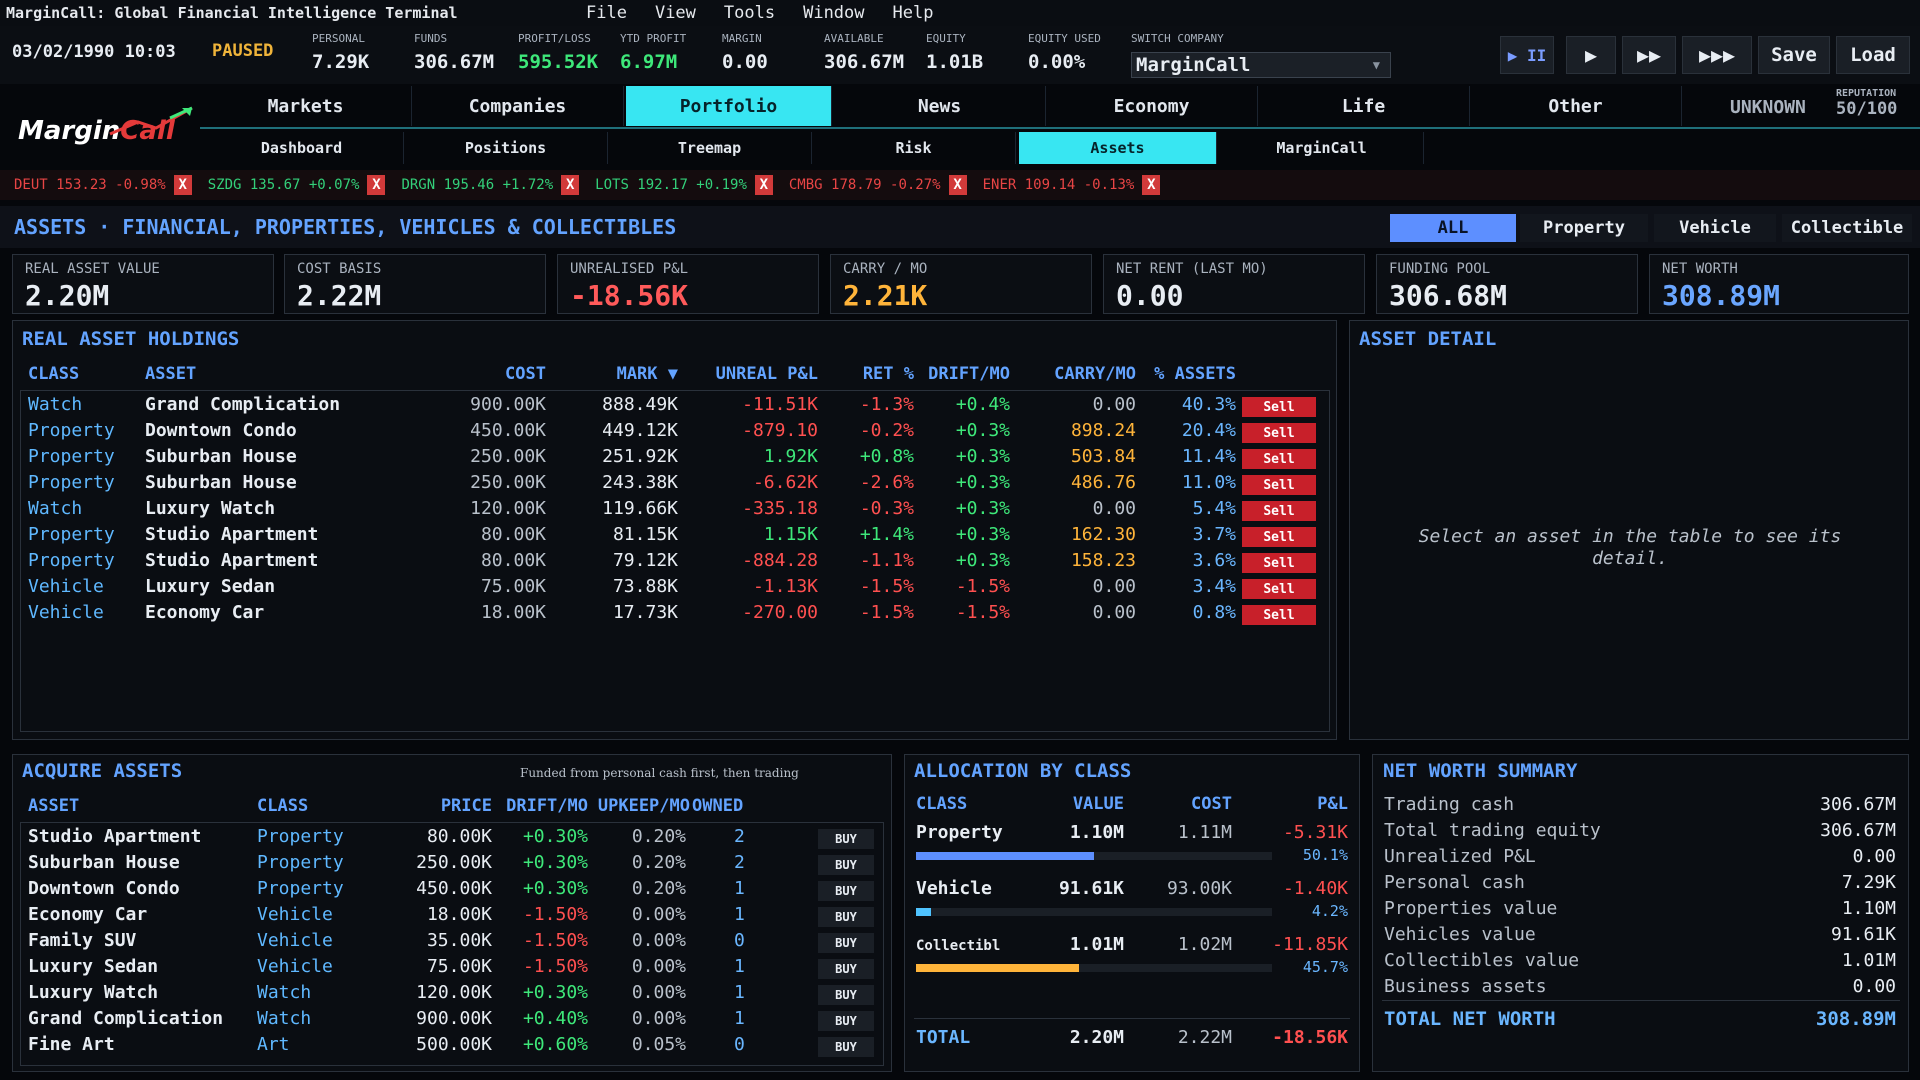  I want to click on tab-portfolio: Portfolio, so click(729, 106).